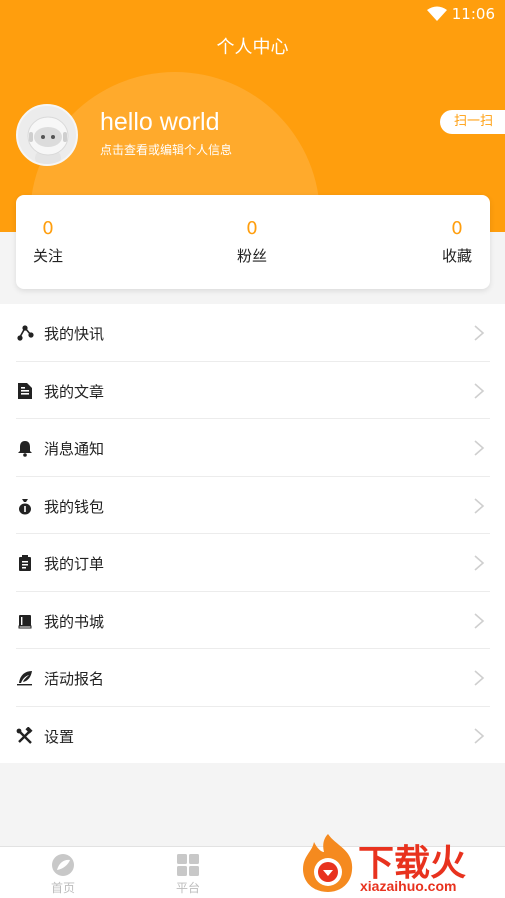 This screenshot has width=505, height=898. What do you see at coordinates (408, 886) in the screenshot?
I see `watermark-domain: xiazaihuo.com` at bounding box center [408, 886].